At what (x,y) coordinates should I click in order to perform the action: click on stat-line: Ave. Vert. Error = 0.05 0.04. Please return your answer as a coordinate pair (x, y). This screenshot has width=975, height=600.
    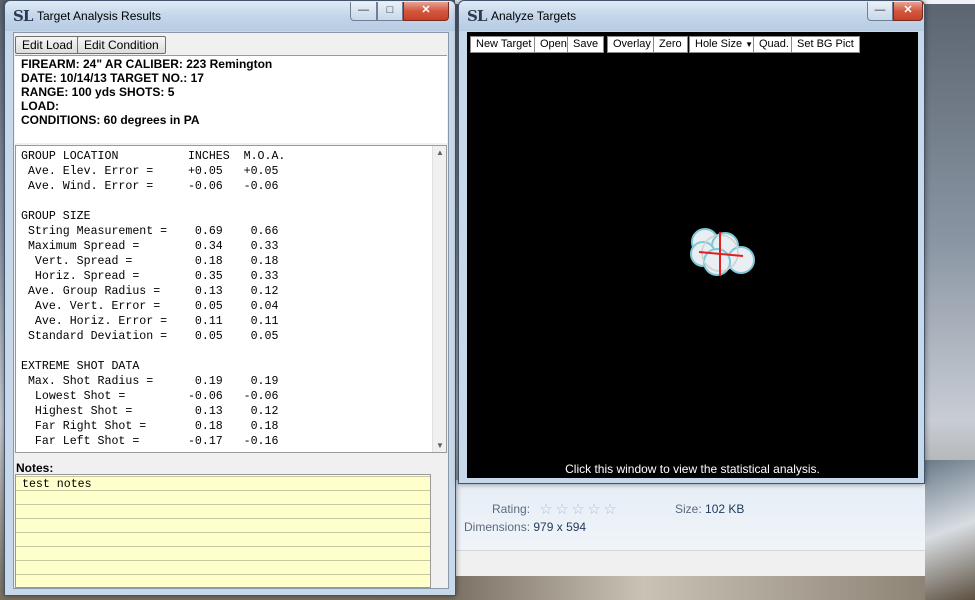
    Looking at the image, I should click on (150, 306).